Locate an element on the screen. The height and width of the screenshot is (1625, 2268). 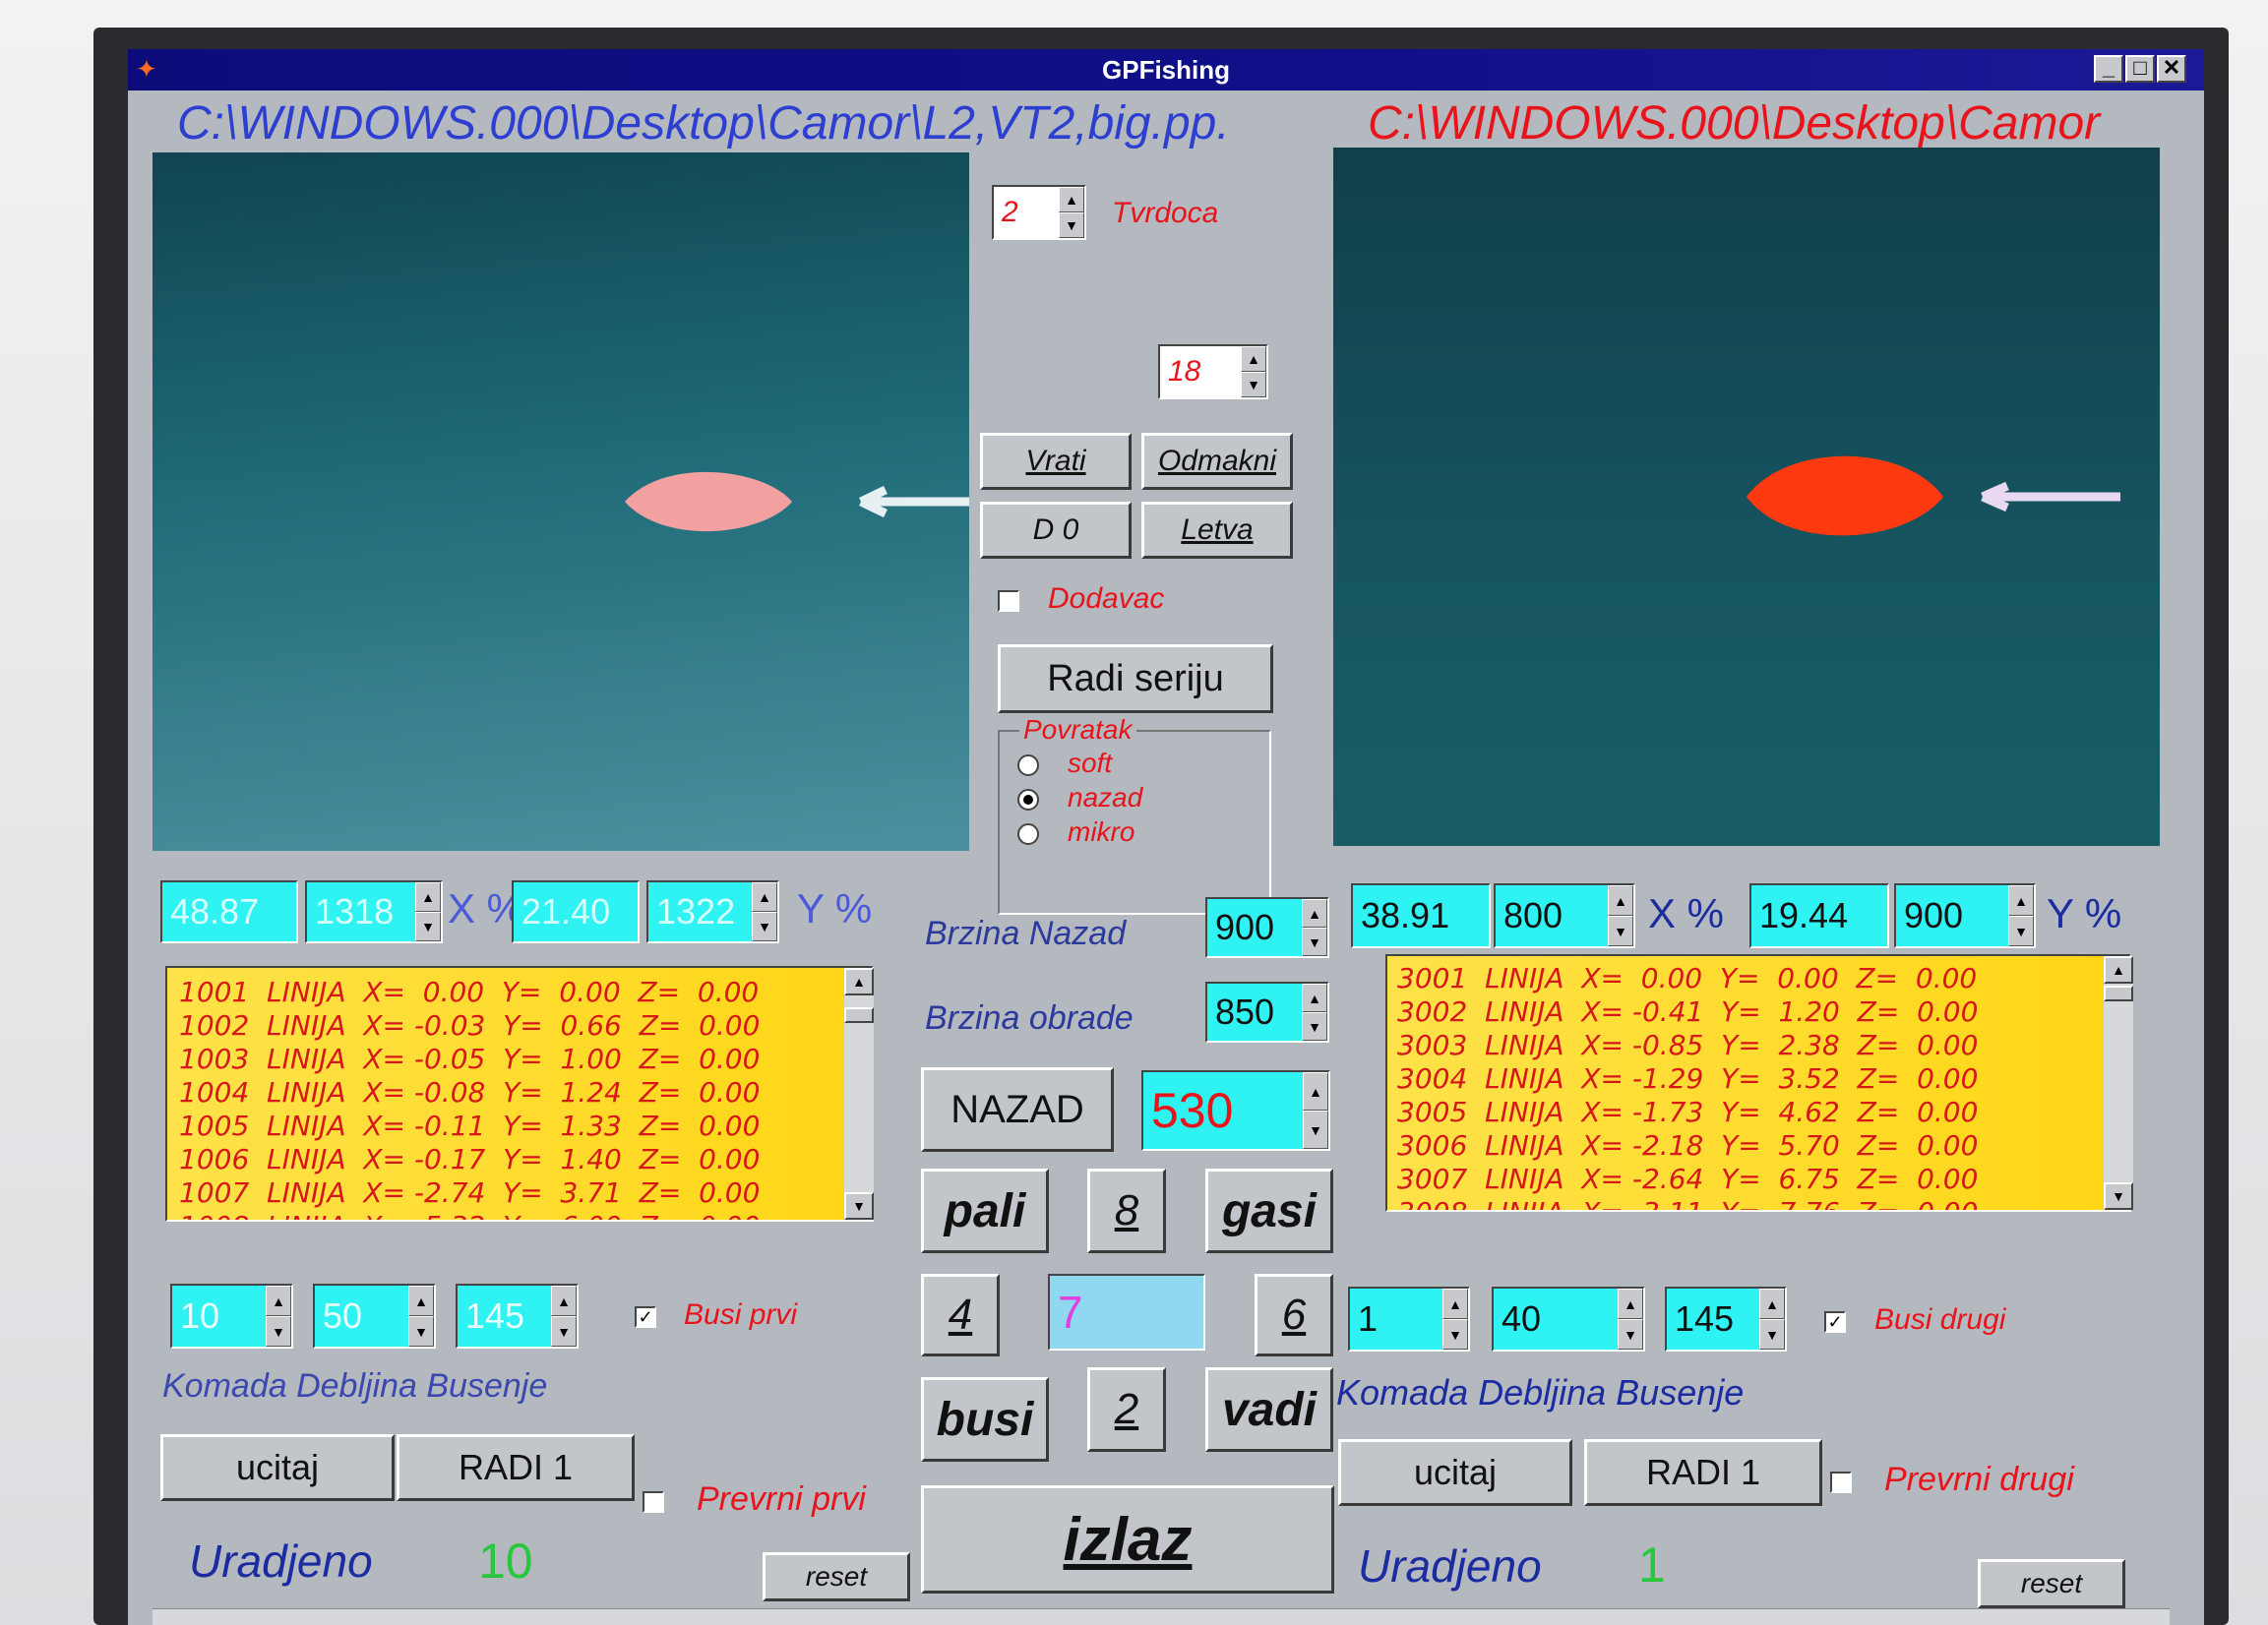
busi-button: busi is located at coordinates (985, 1420).